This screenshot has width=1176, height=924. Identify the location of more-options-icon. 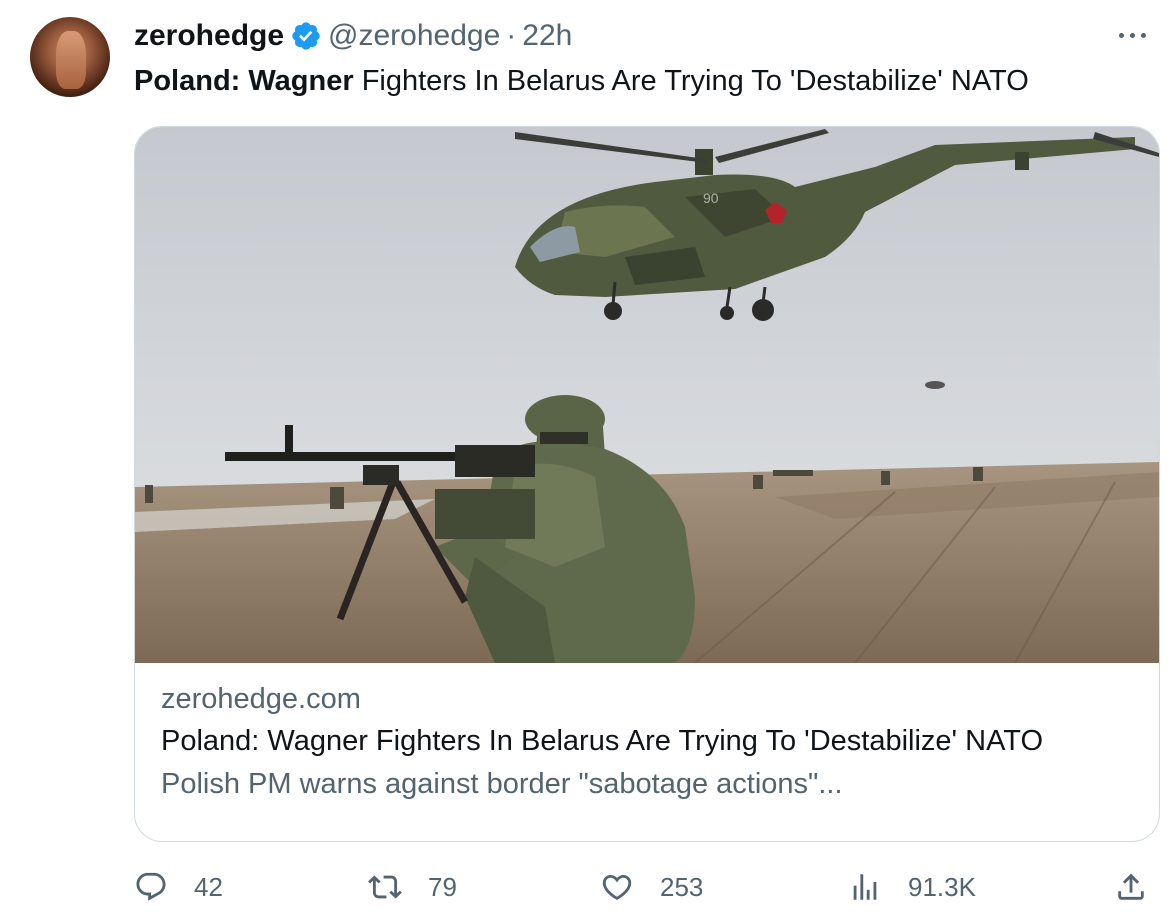
(1132, 35).